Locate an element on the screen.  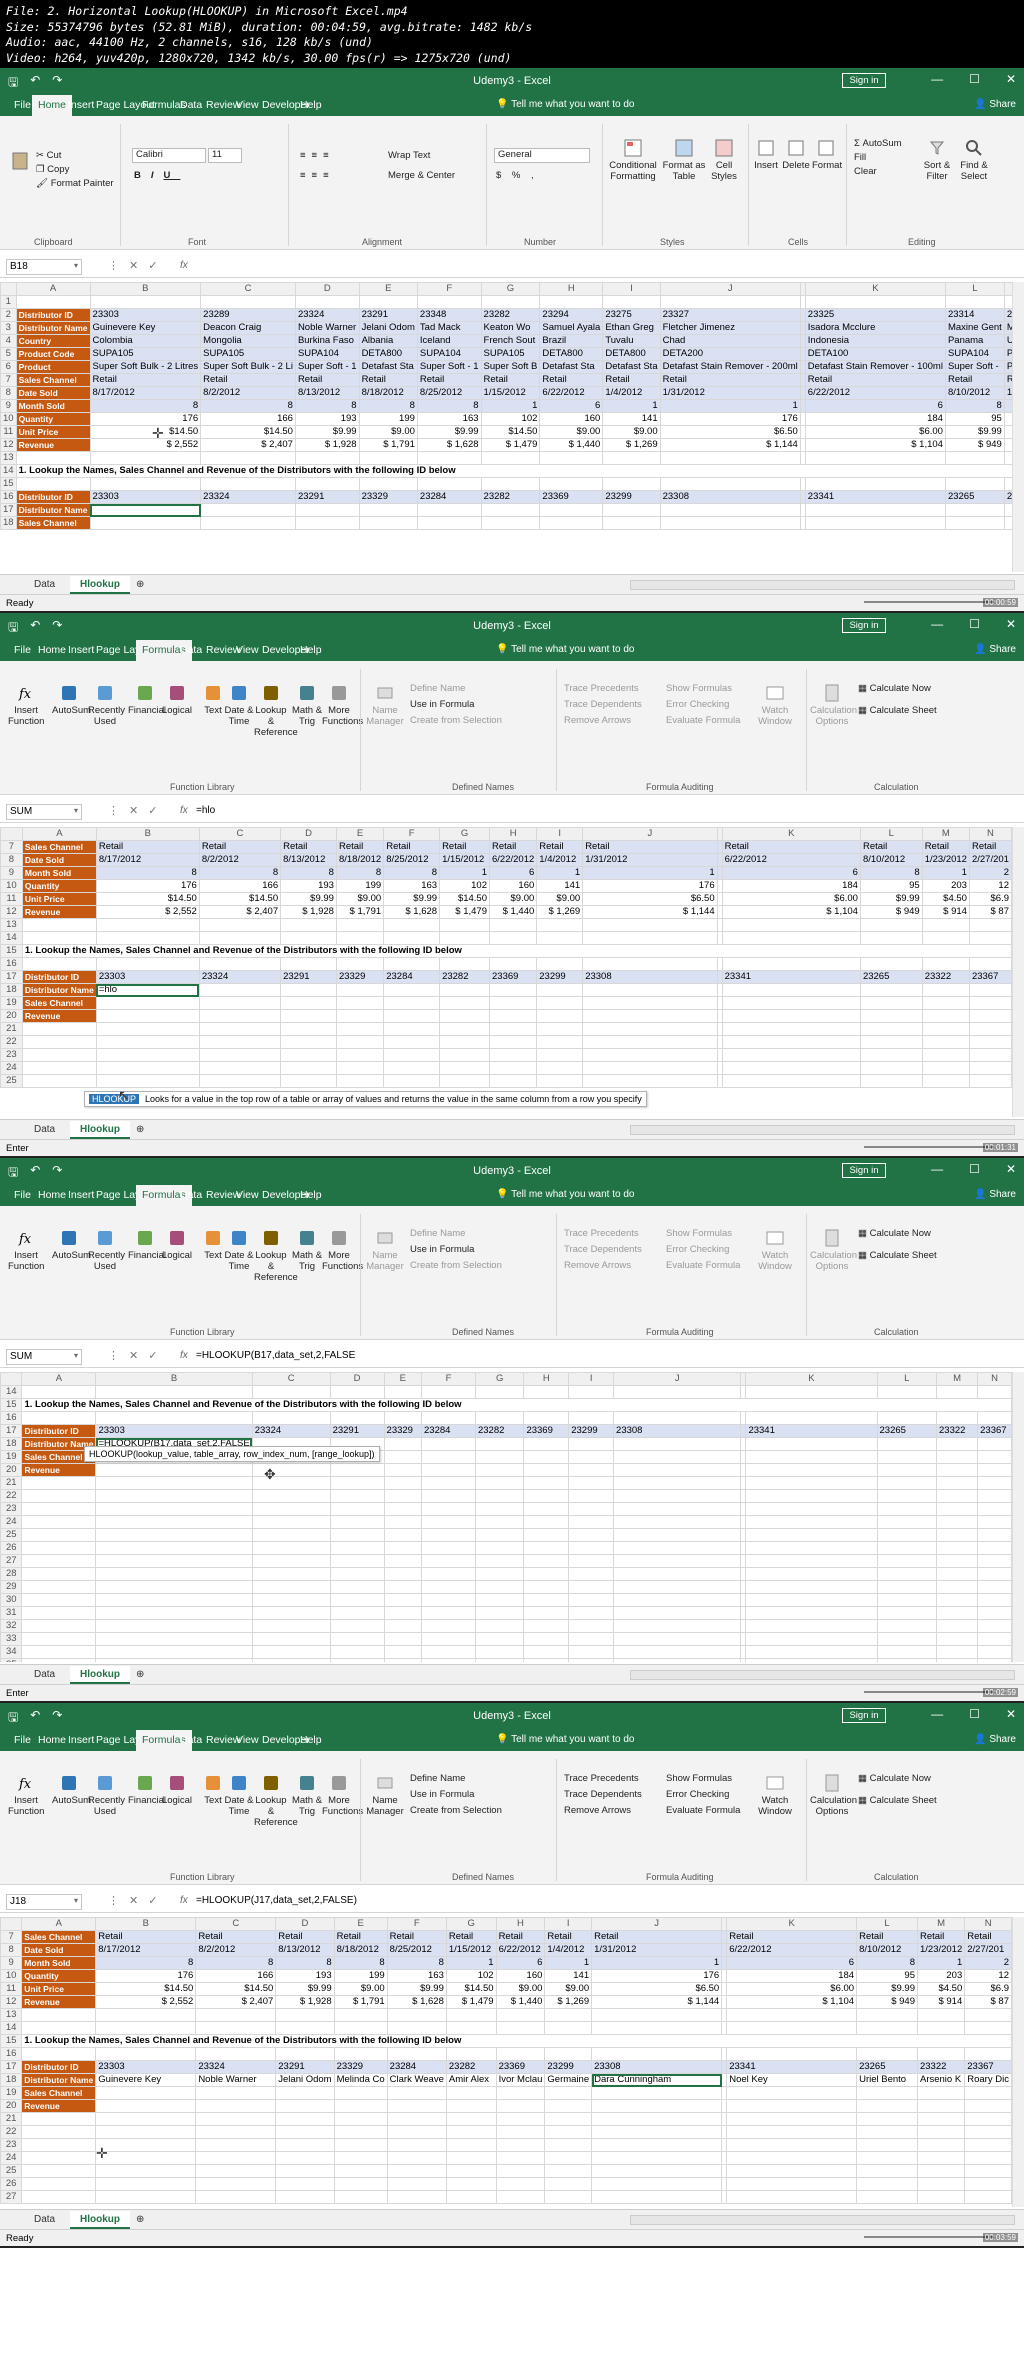
cell: Detafast Stain Remover - 100ml is located at coordinates (875, 367).